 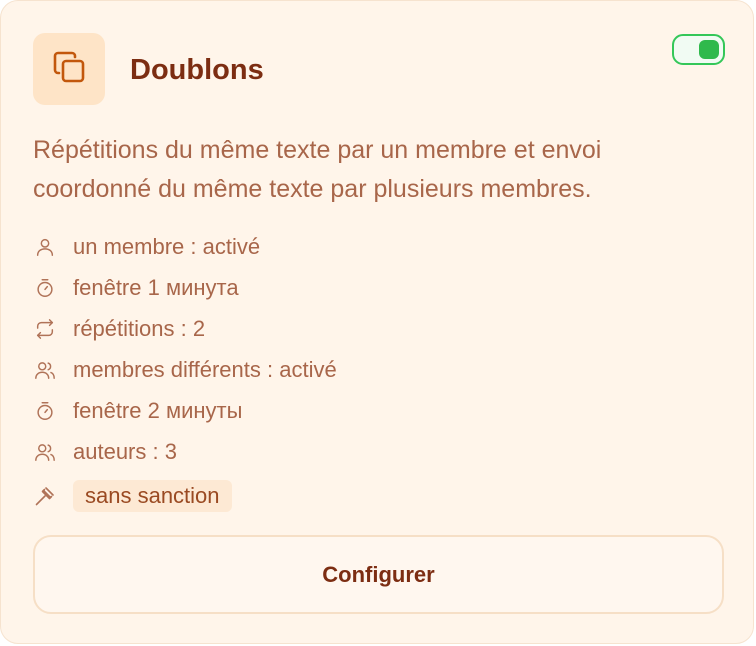 What do you see at coordinates (373, 410) in the screenshot?
I see `list-item: fenêtre 2 минуты` at bounding box center [373, 410].